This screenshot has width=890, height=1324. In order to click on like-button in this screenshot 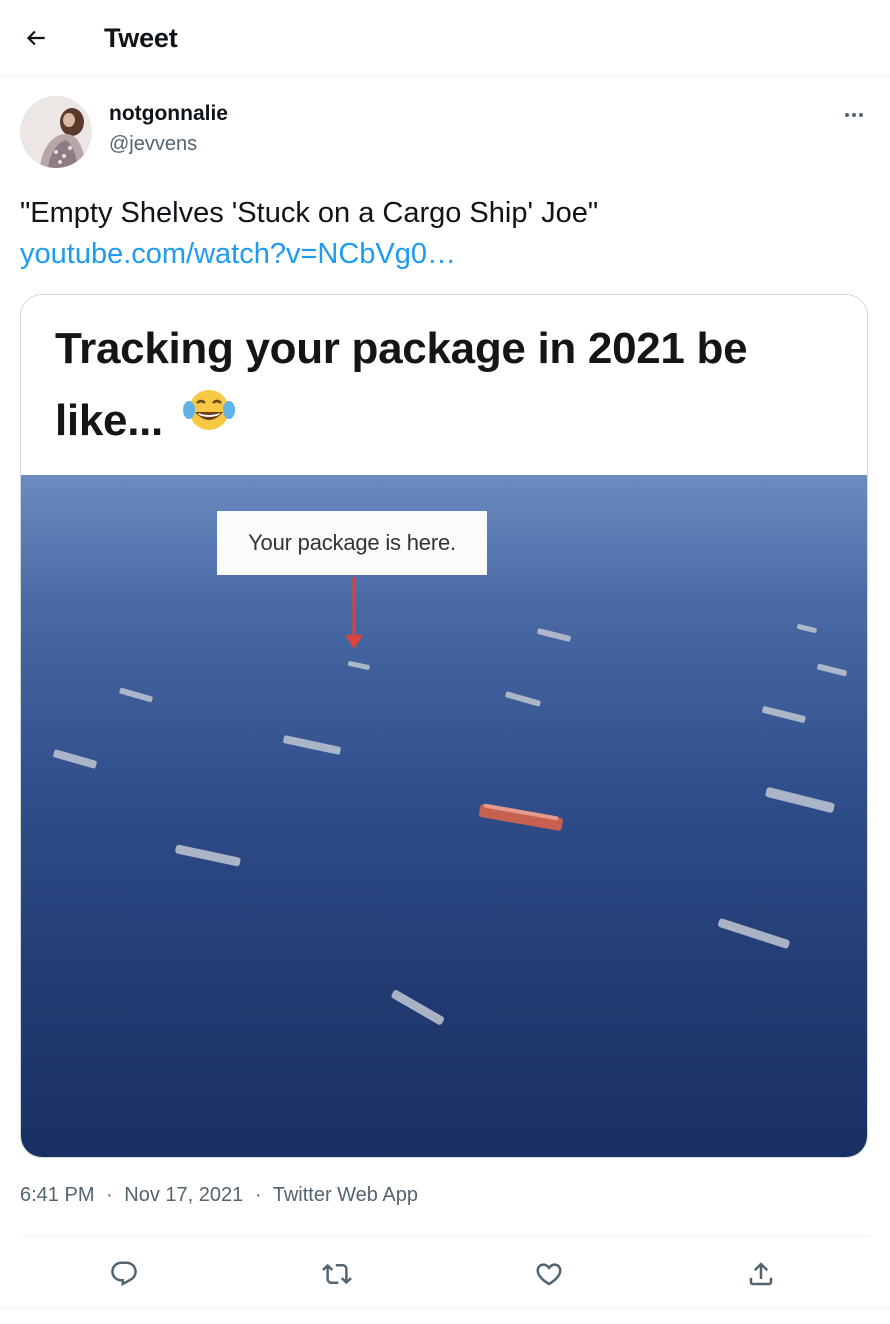, I will do `click(549, 1274)`.